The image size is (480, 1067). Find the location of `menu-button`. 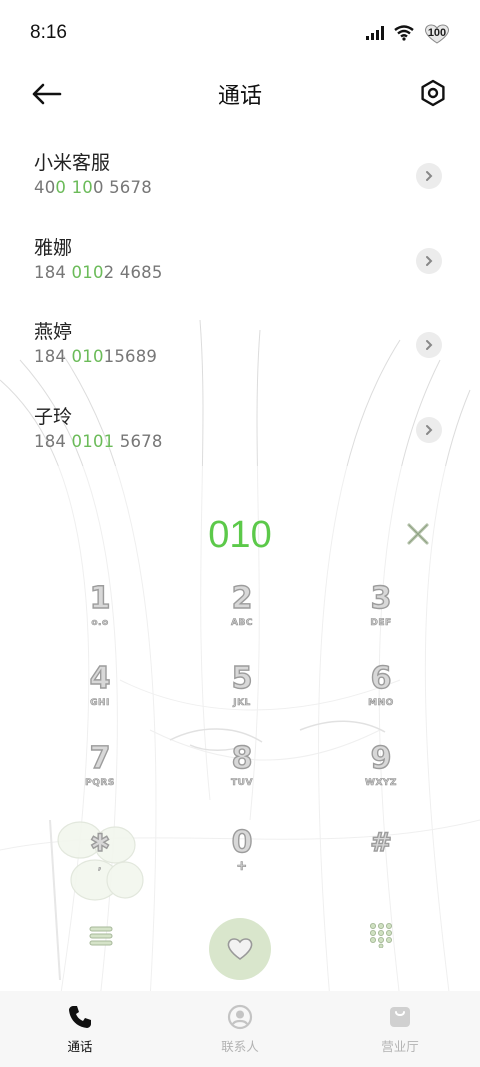

menu-button is located at coordinates (101, 936).